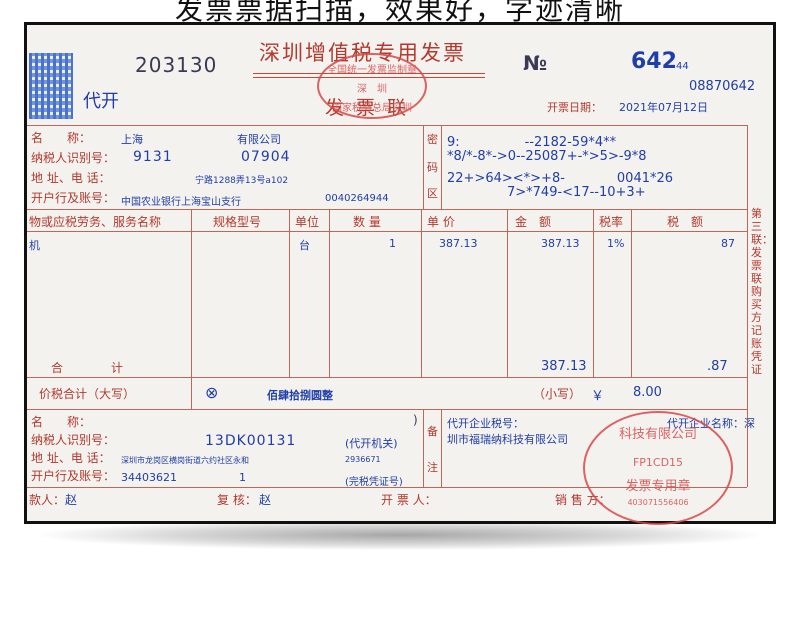 This screenshot has width=800, height=628. I want to click on tax-total-symbol: ⊗, so click(212, 392).